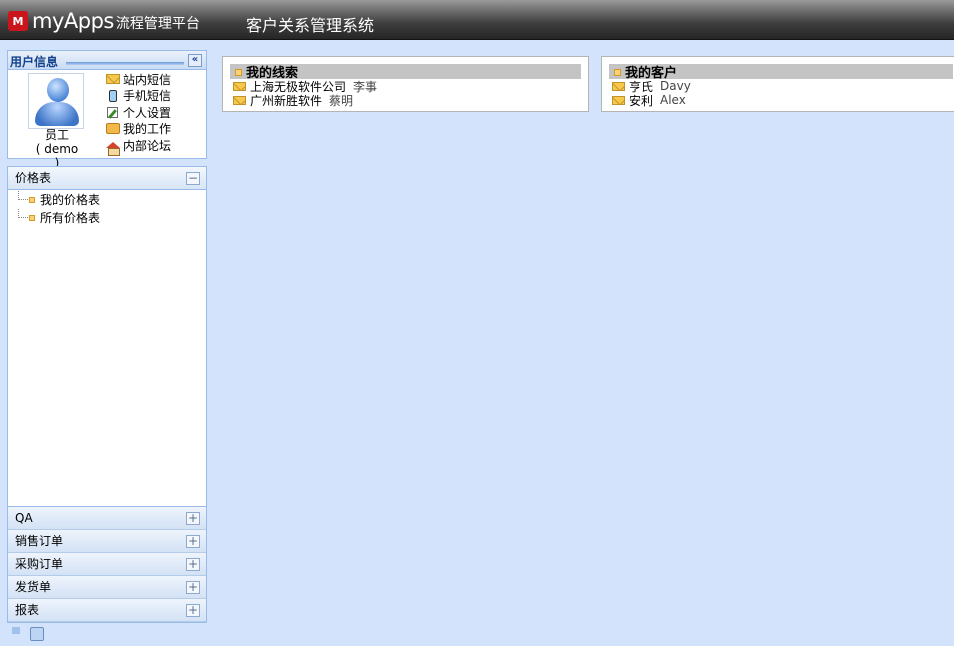  I want to click on accordion-header-qa: QA +, so click(107, 518).